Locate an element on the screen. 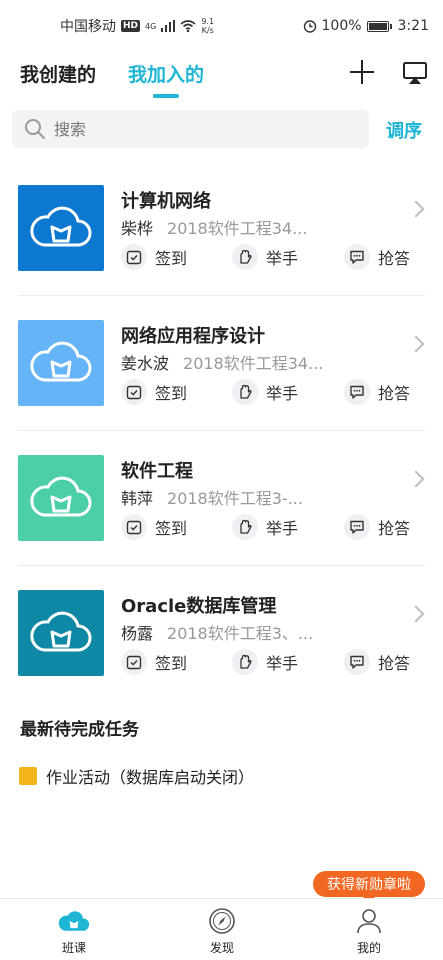 The height and width of the screenshot is (960, 443). tab-created: 我创建的 is located at coordinates (58, 73).